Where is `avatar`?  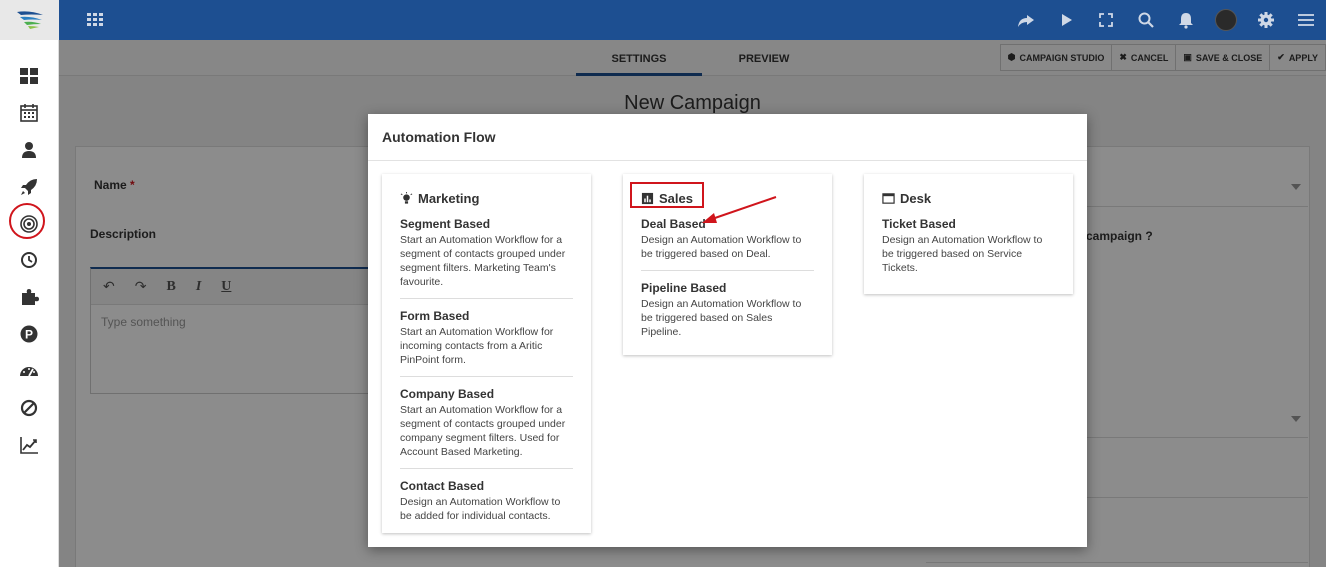 avatar is located at coordinates (1226, 20).